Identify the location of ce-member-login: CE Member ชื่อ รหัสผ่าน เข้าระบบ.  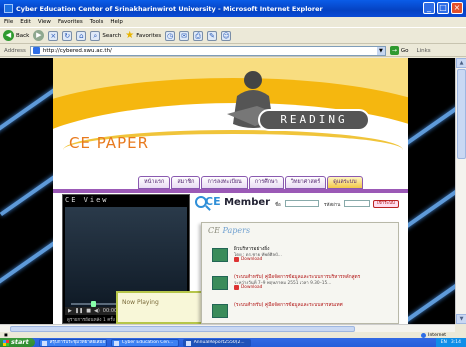
(298, 207).